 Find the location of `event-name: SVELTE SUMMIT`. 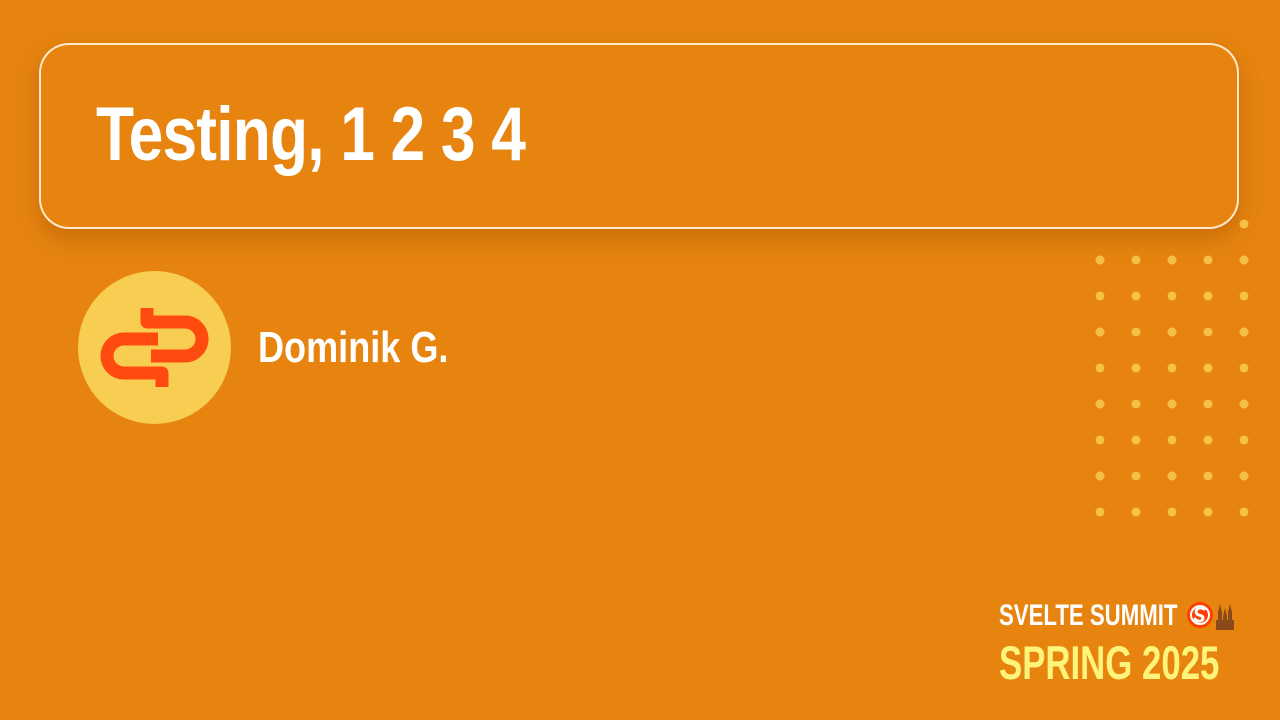

event-name: SVELTE SUMMIT is located at coordinates (1088, 615).